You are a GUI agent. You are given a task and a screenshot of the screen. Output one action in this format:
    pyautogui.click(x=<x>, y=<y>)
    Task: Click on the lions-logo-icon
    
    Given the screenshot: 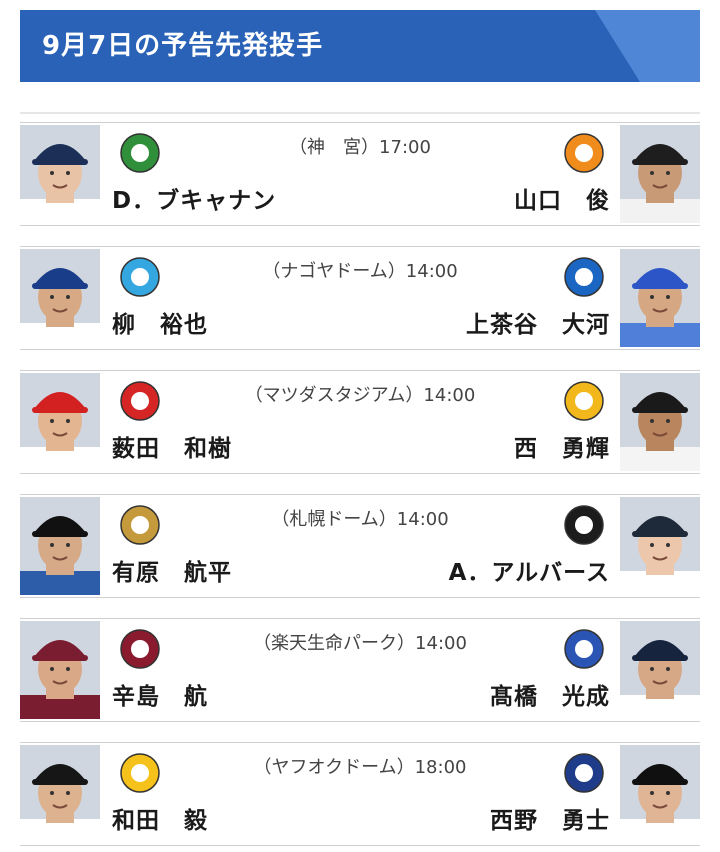 What is the action you would take?
    pyautogui.click(x=584, y=649)
    